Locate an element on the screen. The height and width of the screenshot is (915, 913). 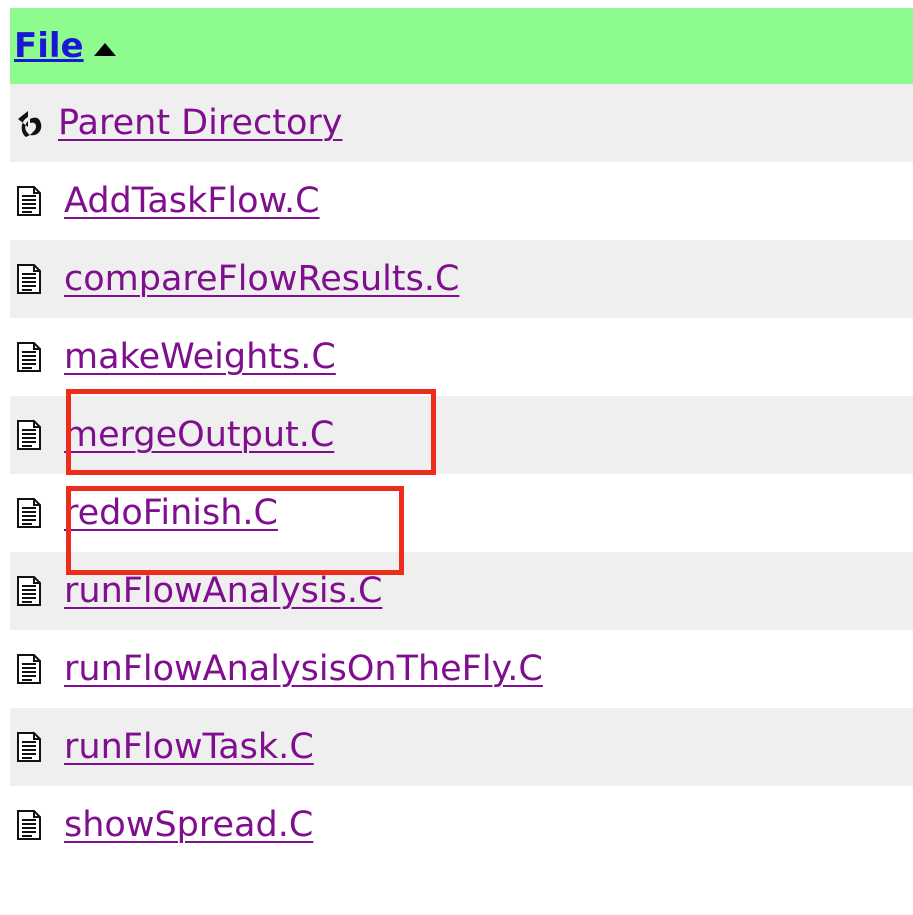
list-item: runFlowTask.C is located at coordinates (461, 747).